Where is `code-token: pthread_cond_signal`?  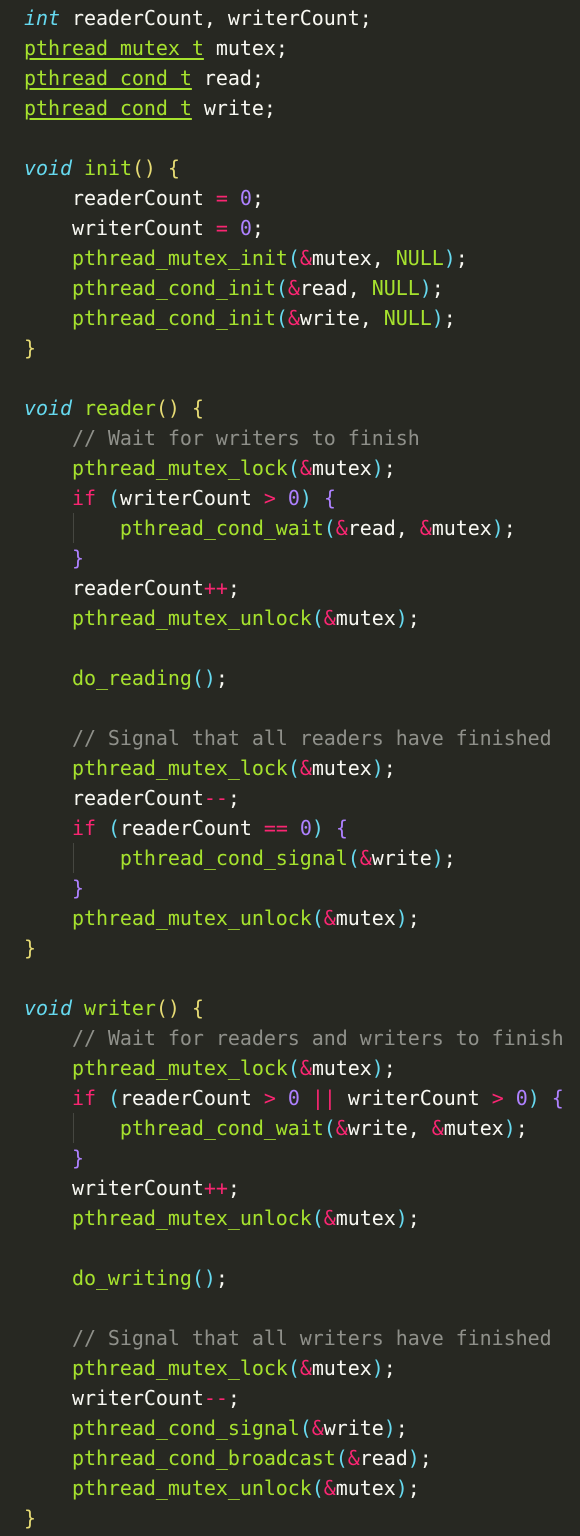 code-token: pthread_cond_signal is located at coordinates (162, 1428).